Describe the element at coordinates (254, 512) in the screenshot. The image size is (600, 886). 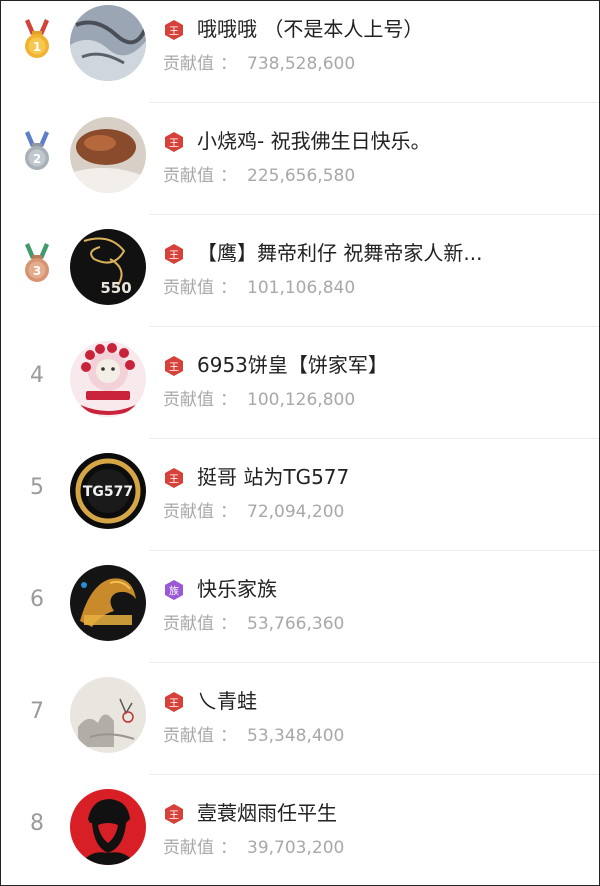
I see `contribution-value: 贡献值： 72,094,200` at that location.